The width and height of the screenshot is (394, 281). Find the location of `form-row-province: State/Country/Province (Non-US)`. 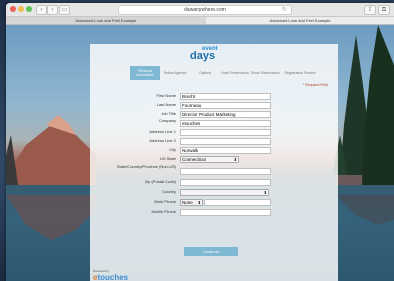

form-row-province: State/Country/Province (Non-US) is located at coordinates (214, 169).